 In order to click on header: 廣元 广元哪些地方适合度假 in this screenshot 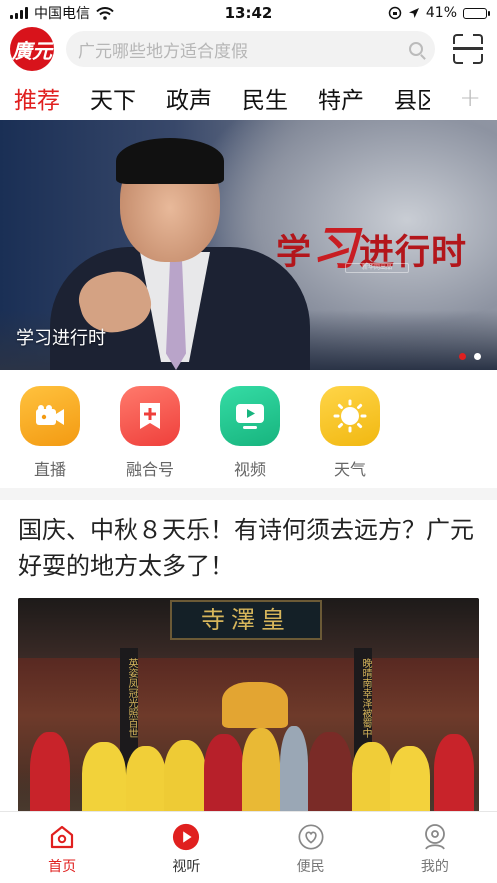, I will do `click(248, 49)`.